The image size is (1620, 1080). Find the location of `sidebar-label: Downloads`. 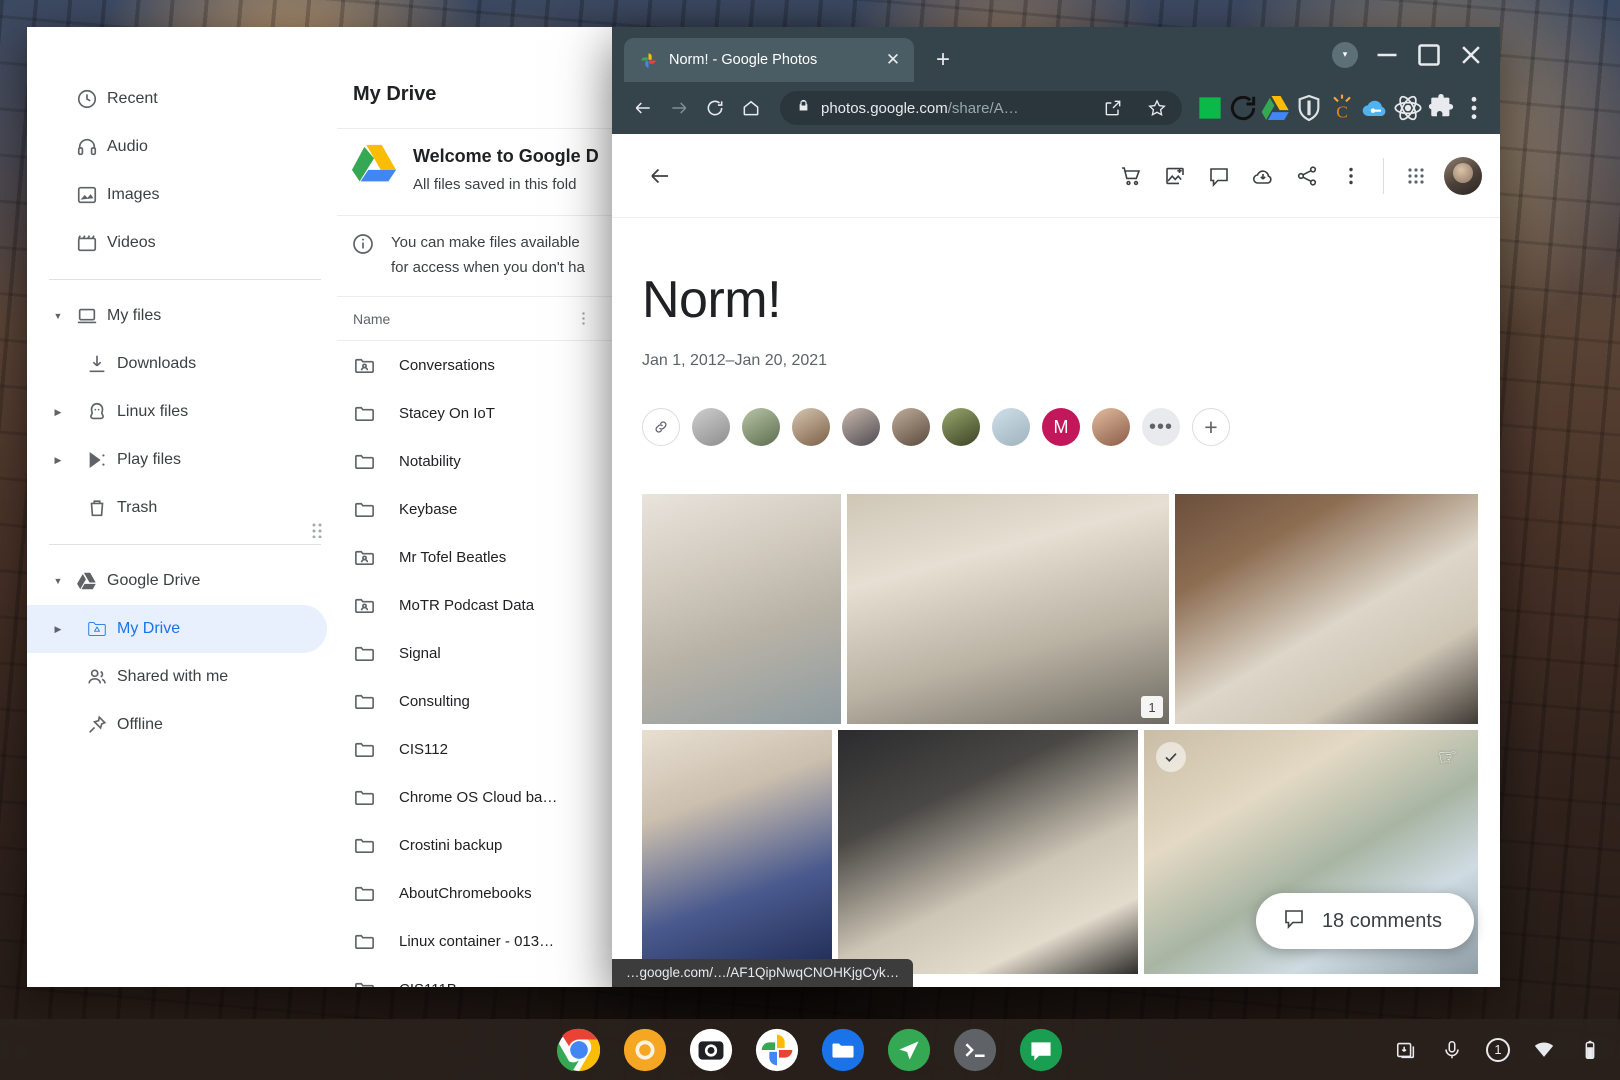

sidebar-label: Downloads is located at coordinates (157, 363).